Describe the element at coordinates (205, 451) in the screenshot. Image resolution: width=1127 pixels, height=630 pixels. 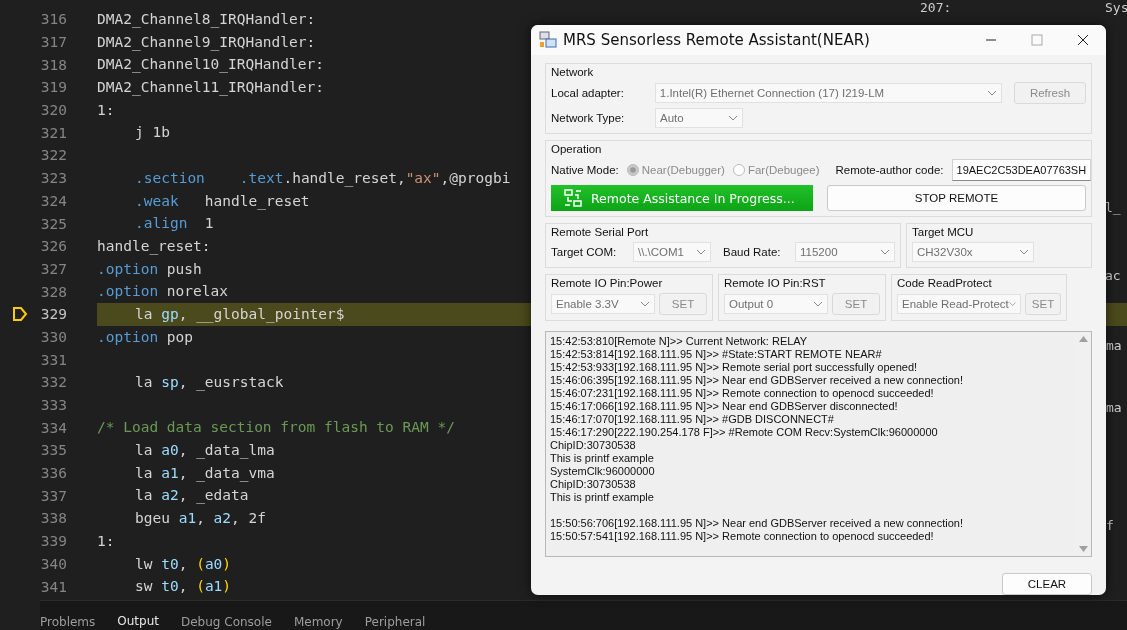
I see `code-line: la a0, _data_lma` at that location.